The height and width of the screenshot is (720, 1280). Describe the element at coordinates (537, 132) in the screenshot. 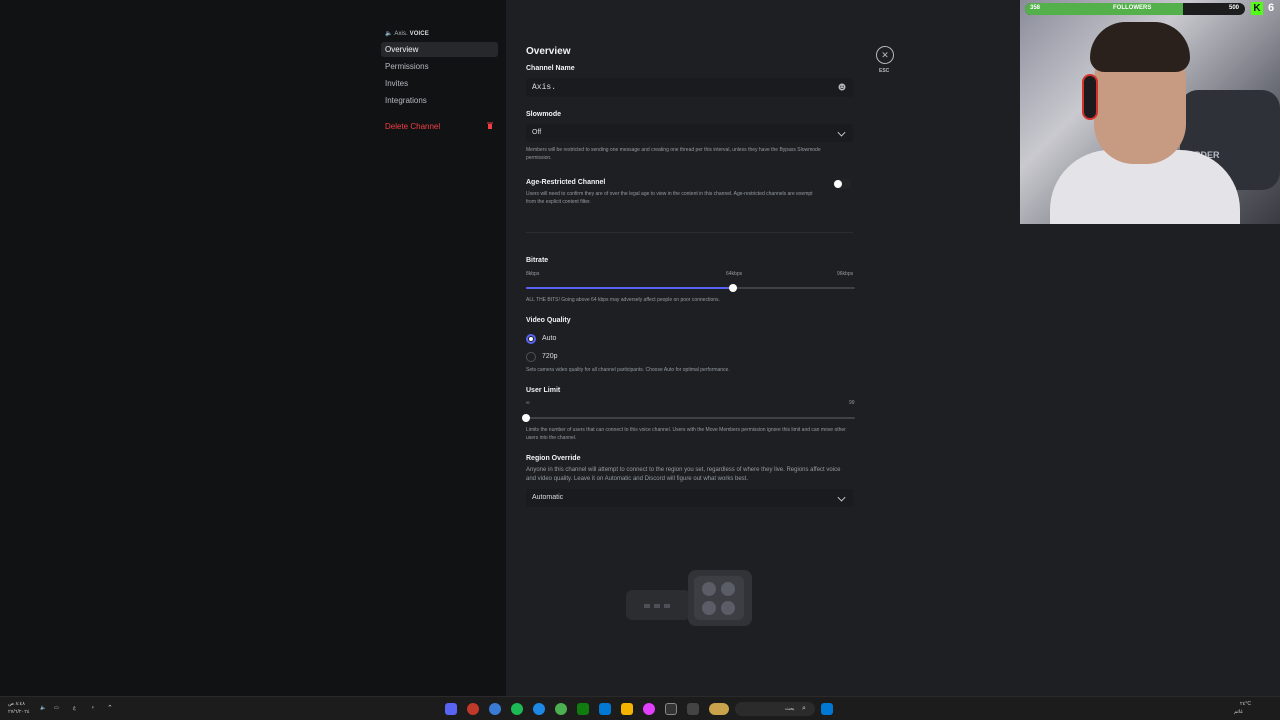

I see `slowmode-value: Off` at that location.